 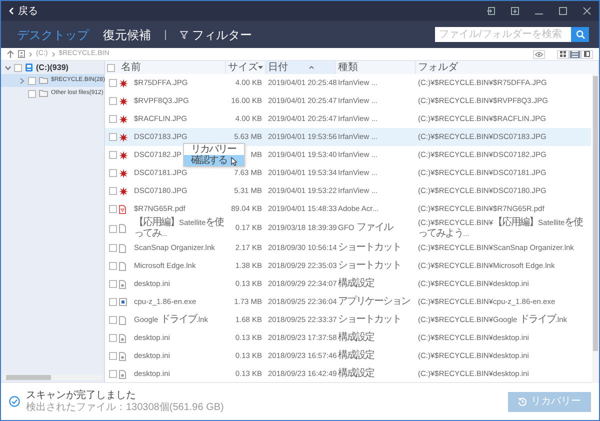 I want to click on dropdown-icon, so click(x=260, y=67).